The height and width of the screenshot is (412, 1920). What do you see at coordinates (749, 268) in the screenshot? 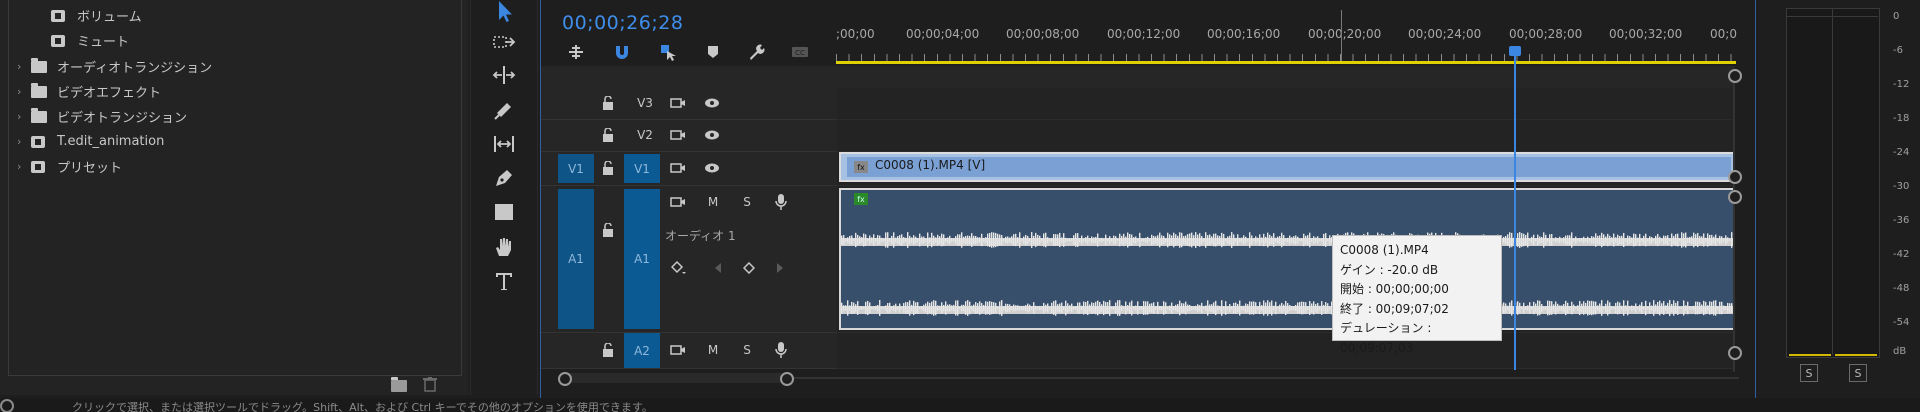
I see `add-keyframe-icon` at bounding box center [749, 268].